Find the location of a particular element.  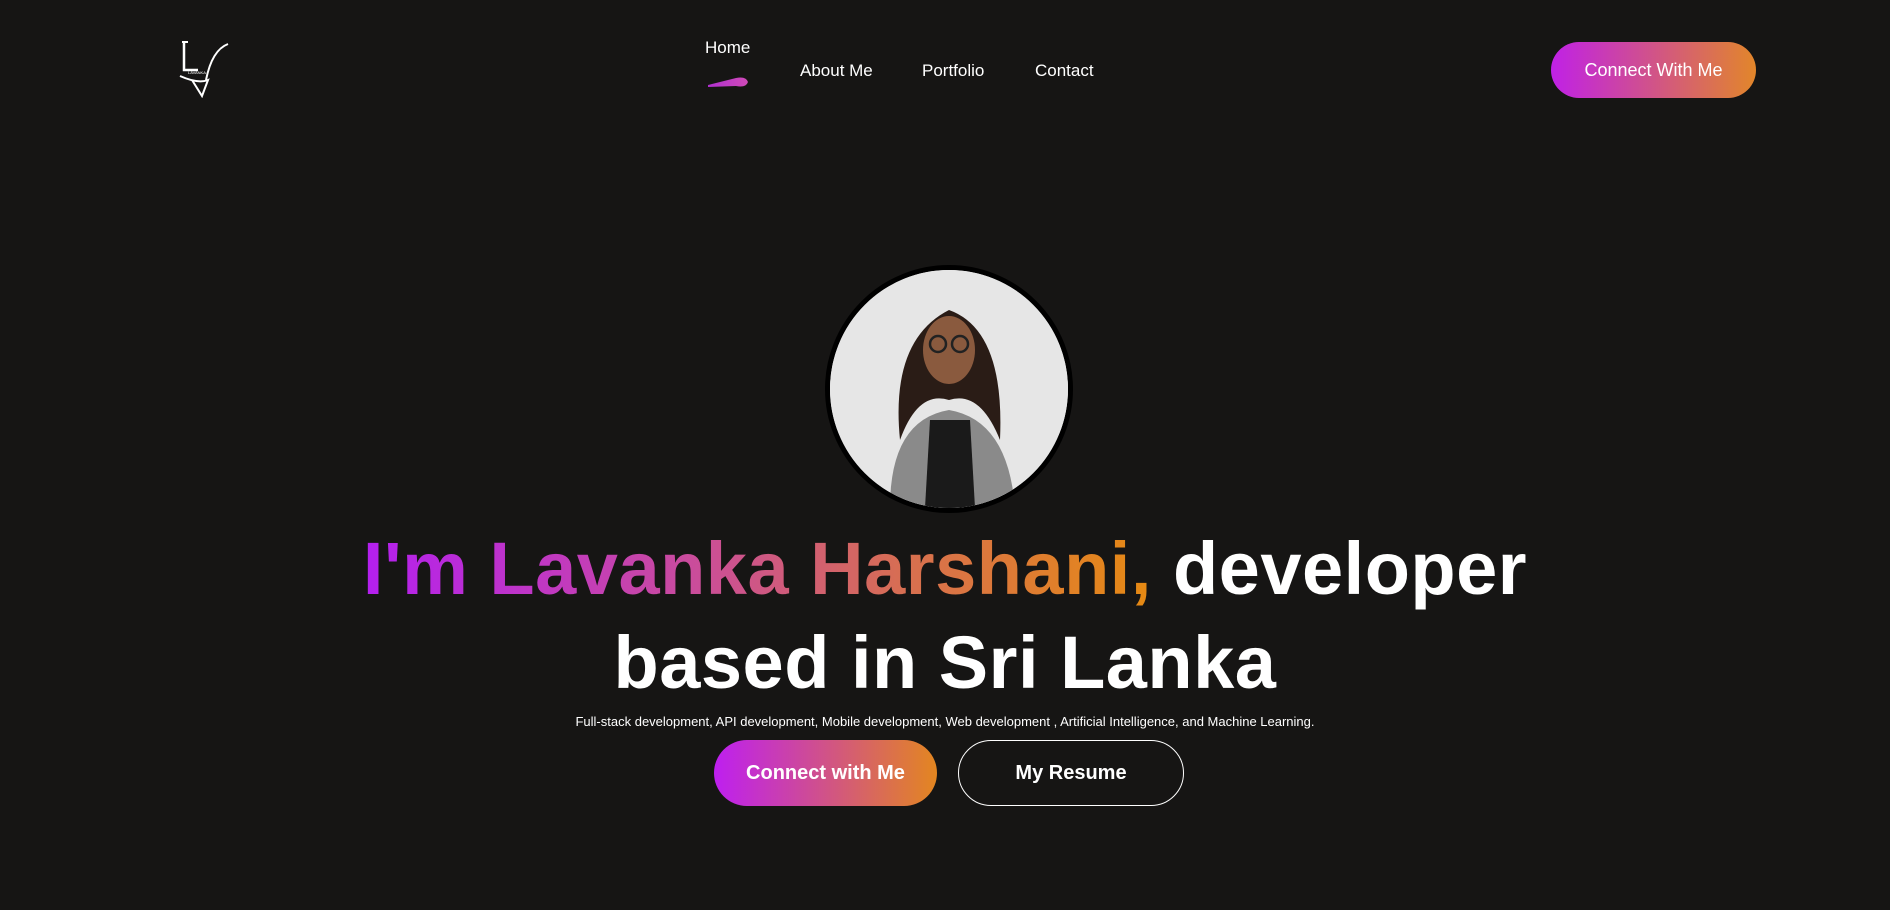

hero-location: based in Sri Lanka is located at coordinates (945, 662).